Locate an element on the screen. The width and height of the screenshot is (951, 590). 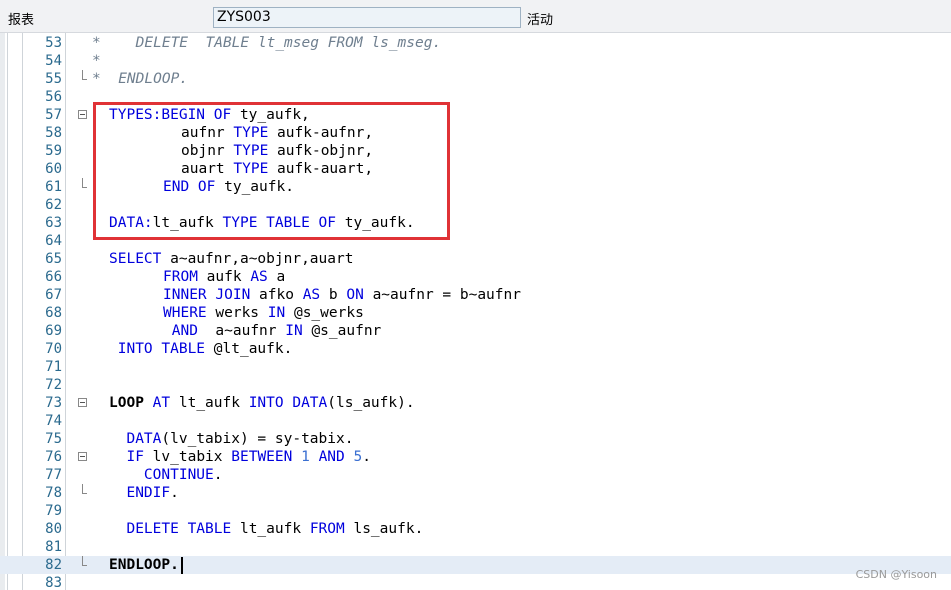
code-line: 72 is located at coordinates (475, 385).